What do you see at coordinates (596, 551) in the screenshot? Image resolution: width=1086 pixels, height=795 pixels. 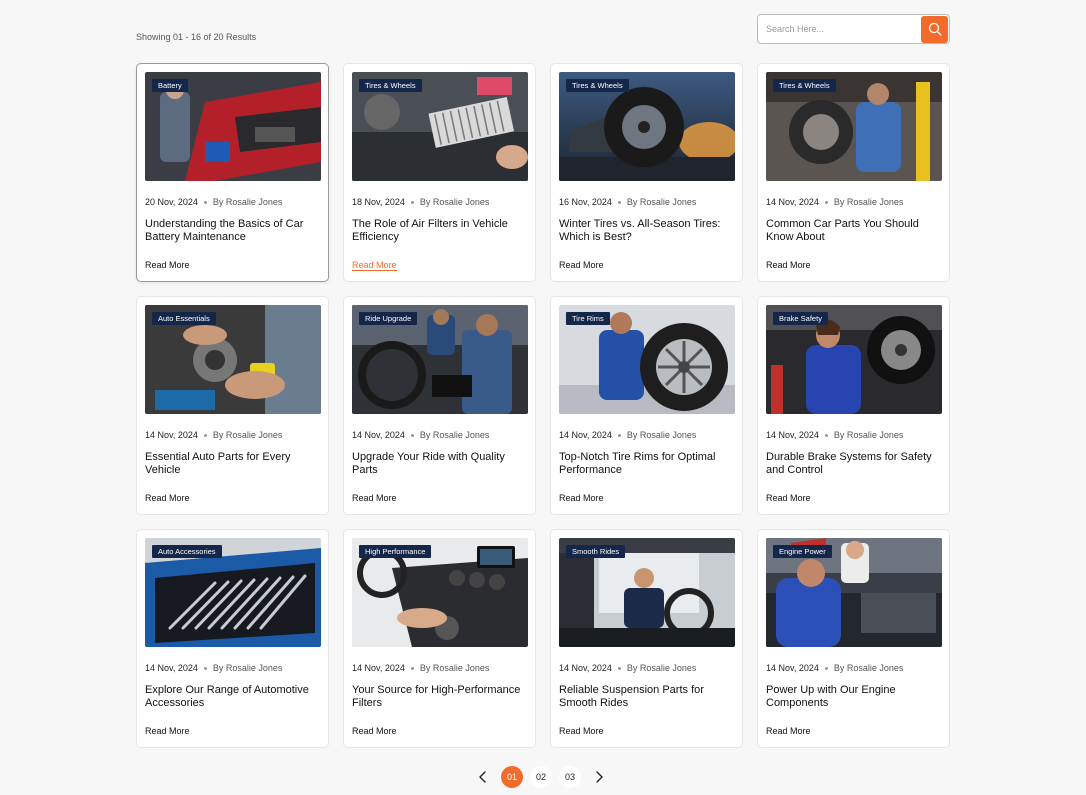 I see `category-badge: Smooth Rides` at bounding box center [596, 551].